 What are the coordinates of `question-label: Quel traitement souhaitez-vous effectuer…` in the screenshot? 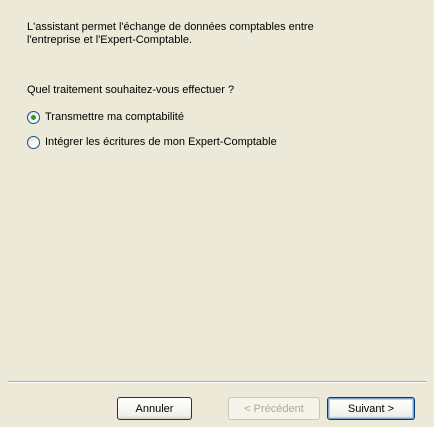 It's located at (131, 90).